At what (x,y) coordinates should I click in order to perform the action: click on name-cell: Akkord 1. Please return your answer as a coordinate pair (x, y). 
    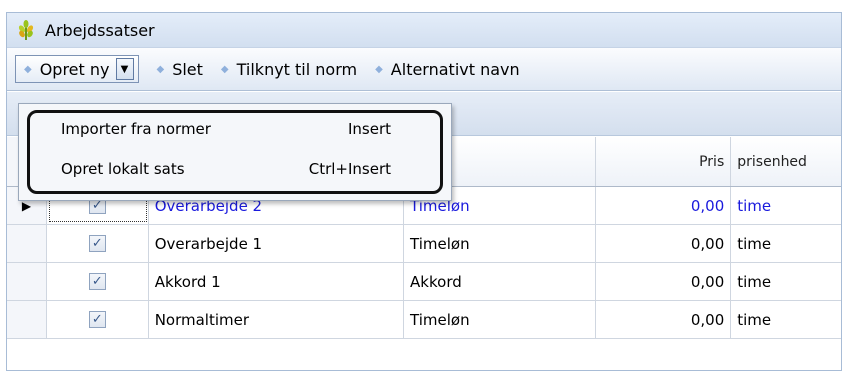
    Looking at the image, I should click on (277, 281).